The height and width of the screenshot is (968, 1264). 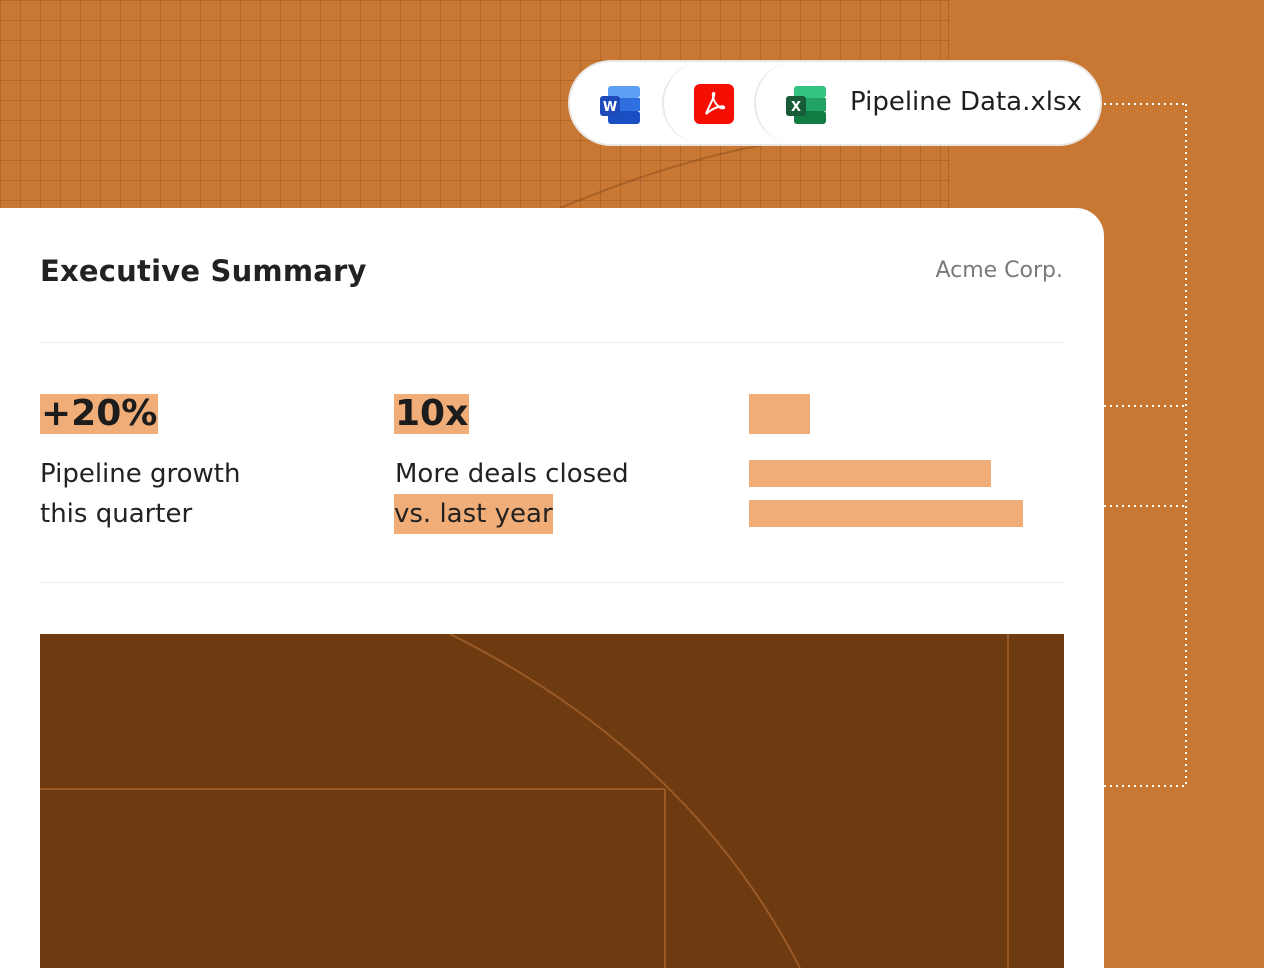 What do you see at coordinates (610, 107) in the screenshot?
I see `svg-text: W` at bounding box center [610, 107].